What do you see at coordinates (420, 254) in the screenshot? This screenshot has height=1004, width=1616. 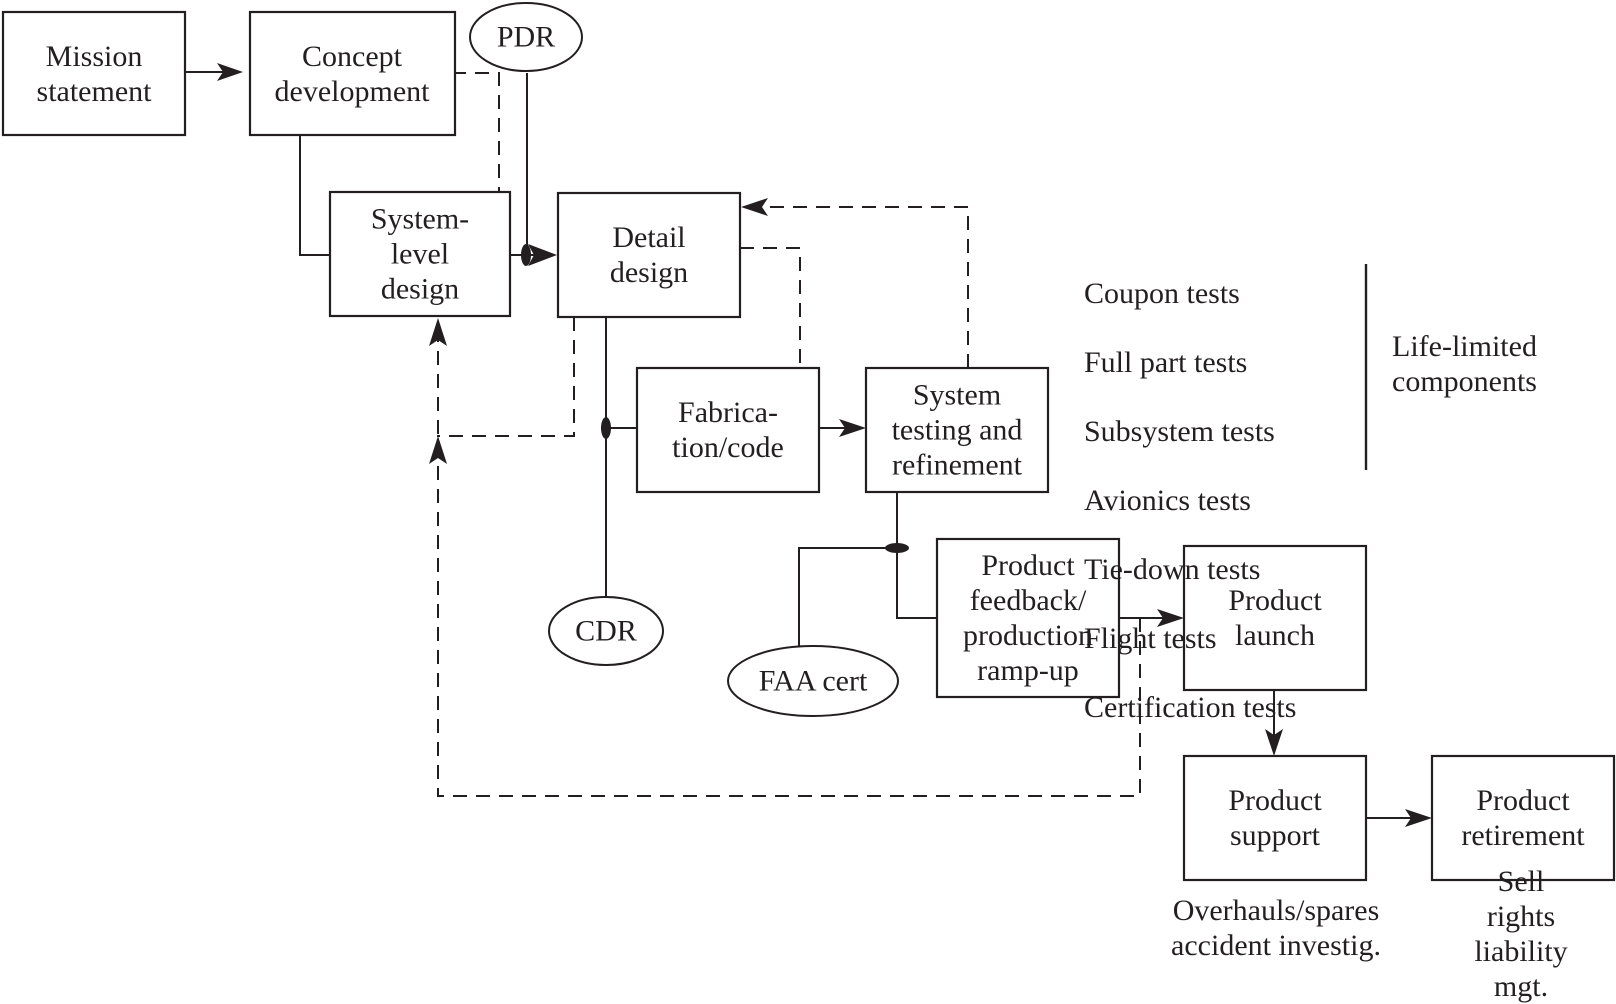 I see `label-system-level-design: System- level design` at bounding box center [420, 254].